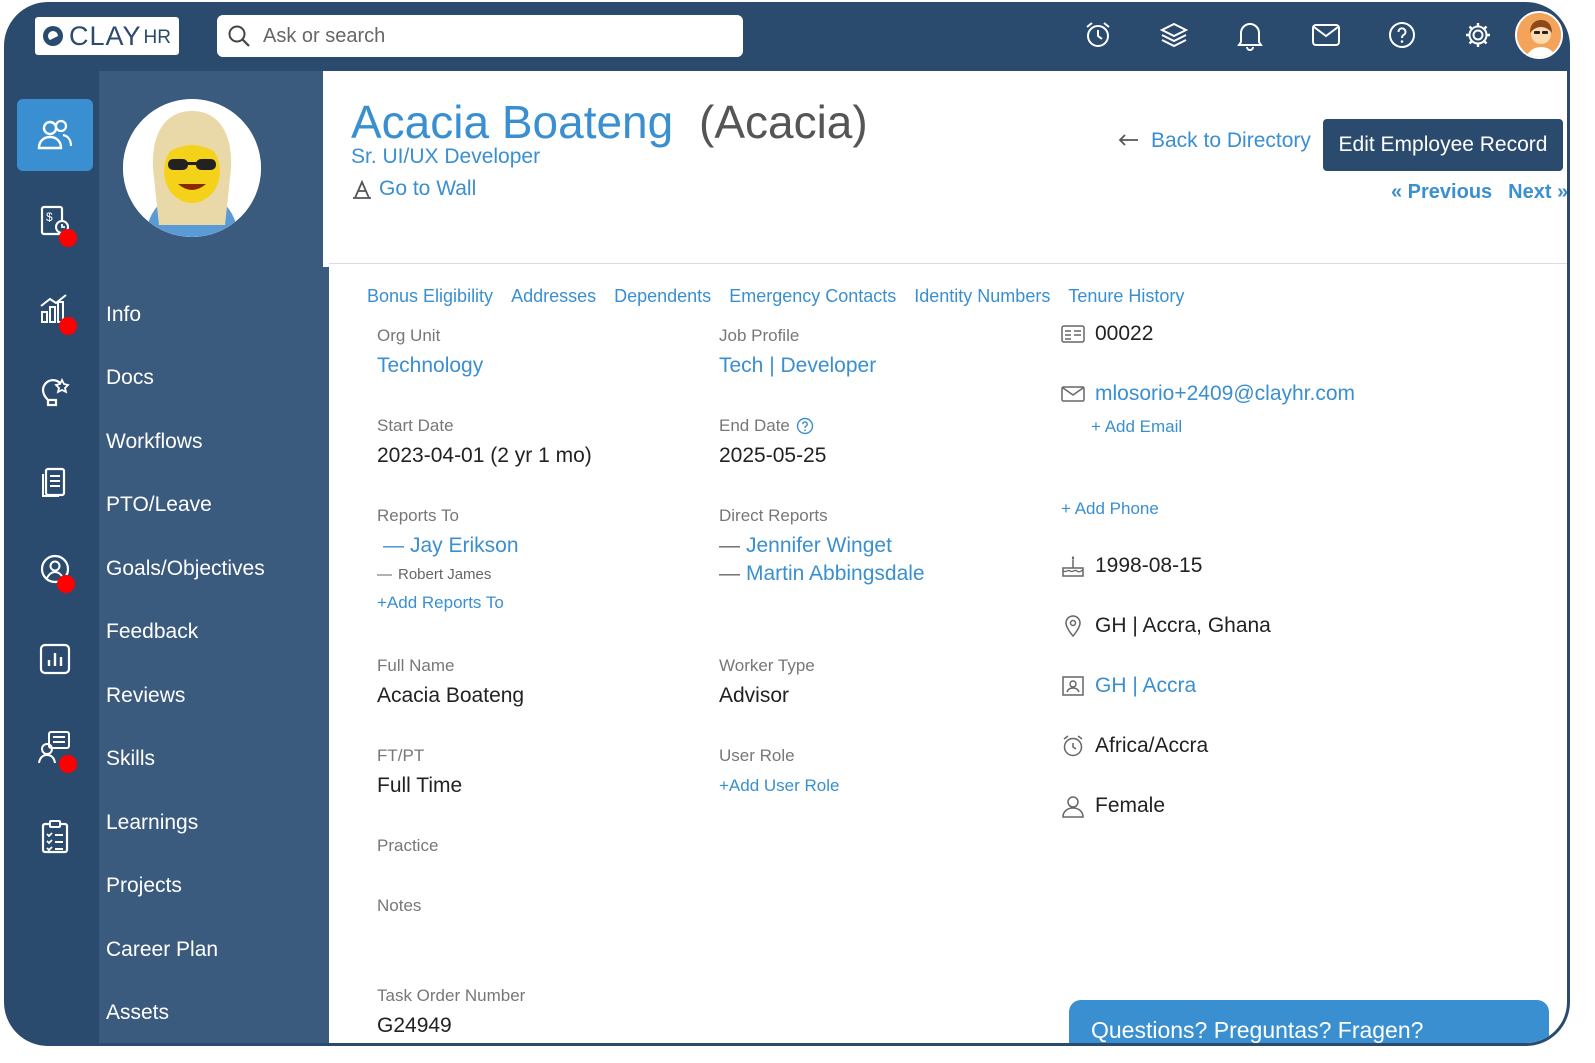 The height and width of the screenshot is (1063, 1595). Describe the element at coordinates (1073, 334) in the screenshot. I see `id-card-icon` at that location.